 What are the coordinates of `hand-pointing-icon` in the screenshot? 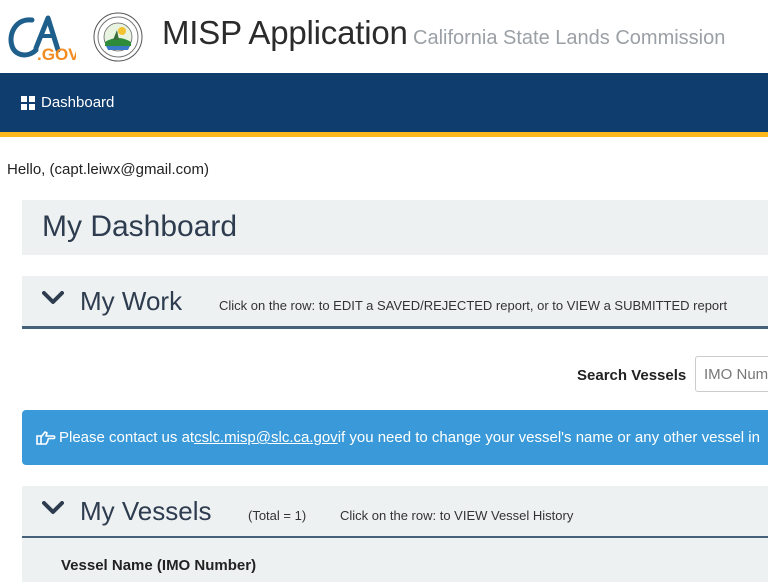 It's located at (46, 437).